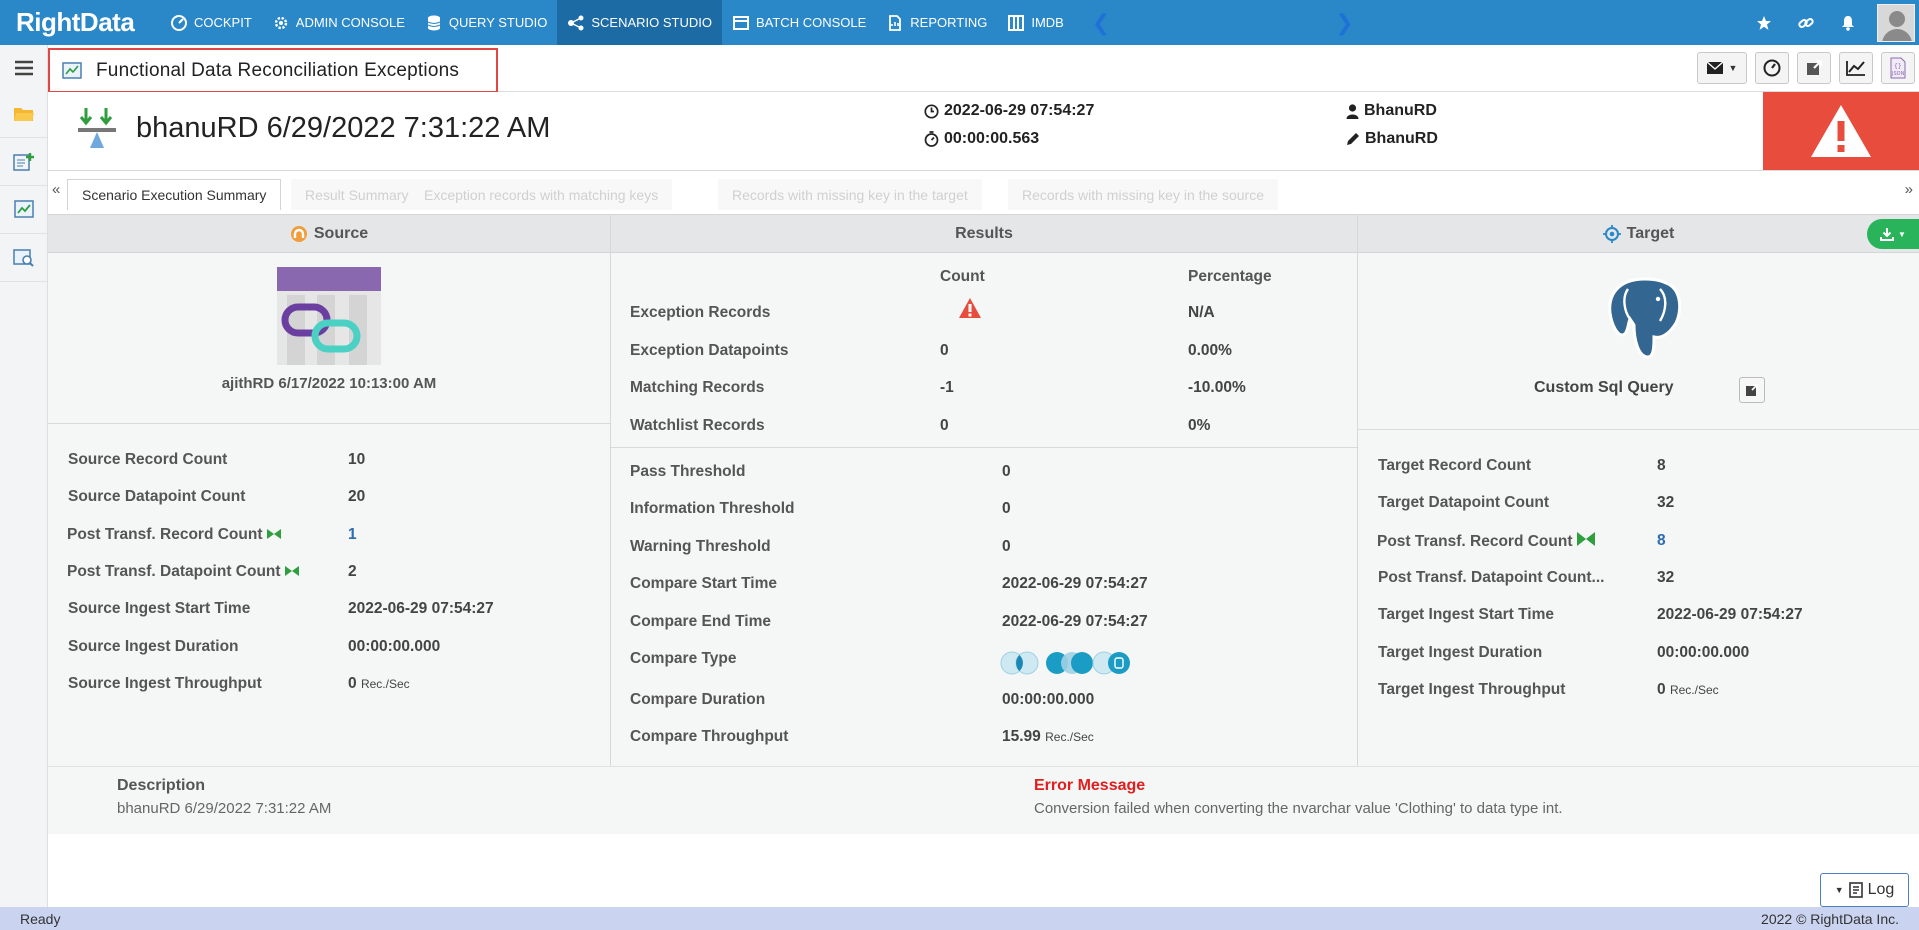 The image size is (1919, 930). I want to click on stopwatch-icon, so click(931, 139).